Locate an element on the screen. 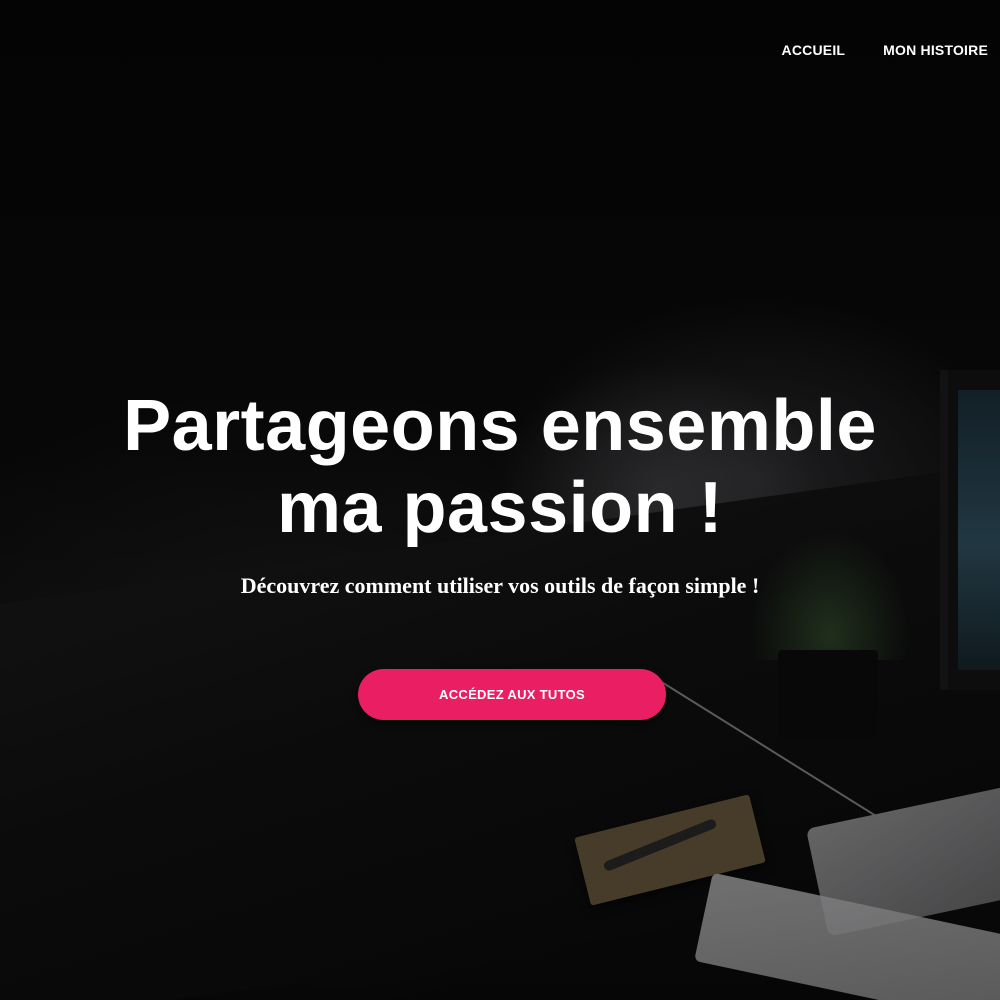 The height and width of the screenshot is (1000, 1000). main-nav: ACCUEIL MON HISTOIRE is located at coordinates (885, 50).